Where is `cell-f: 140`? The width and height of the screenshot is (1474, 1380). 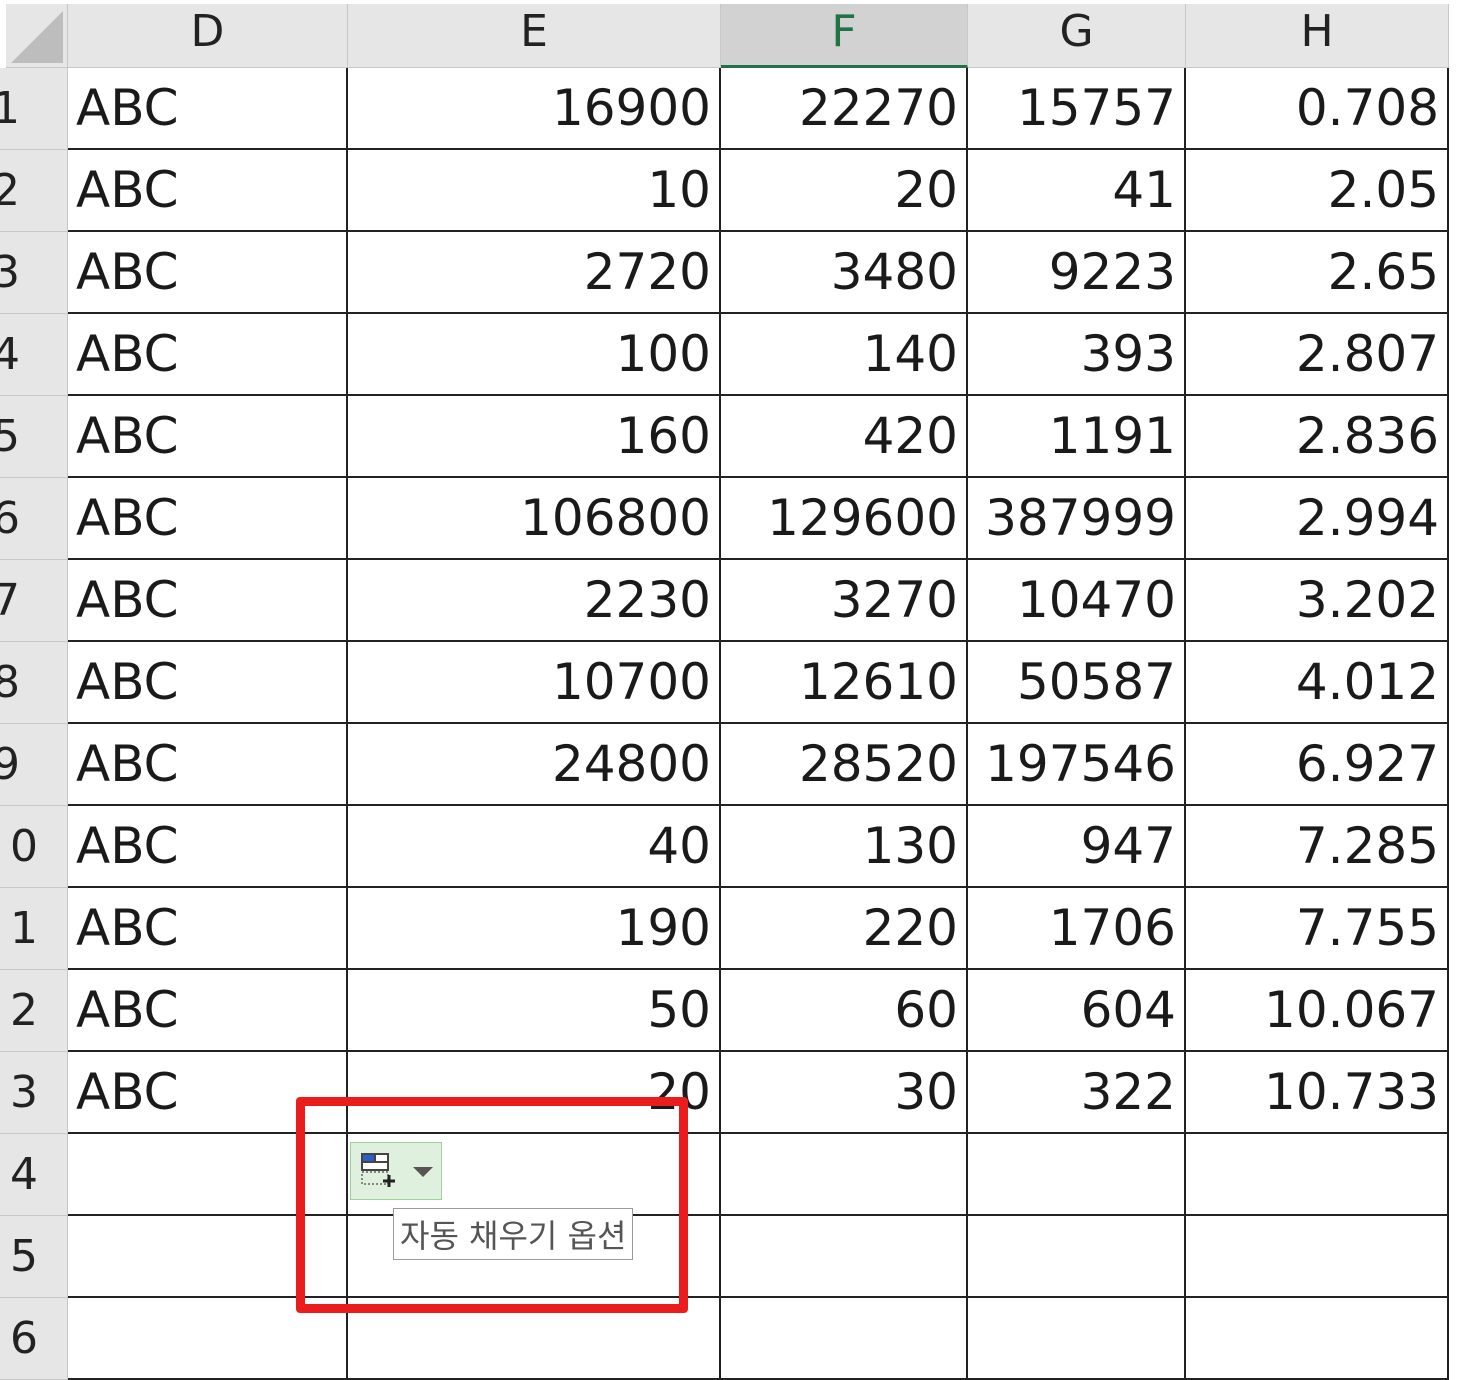 cell-f: 140 is located at coordinates (844, 355).